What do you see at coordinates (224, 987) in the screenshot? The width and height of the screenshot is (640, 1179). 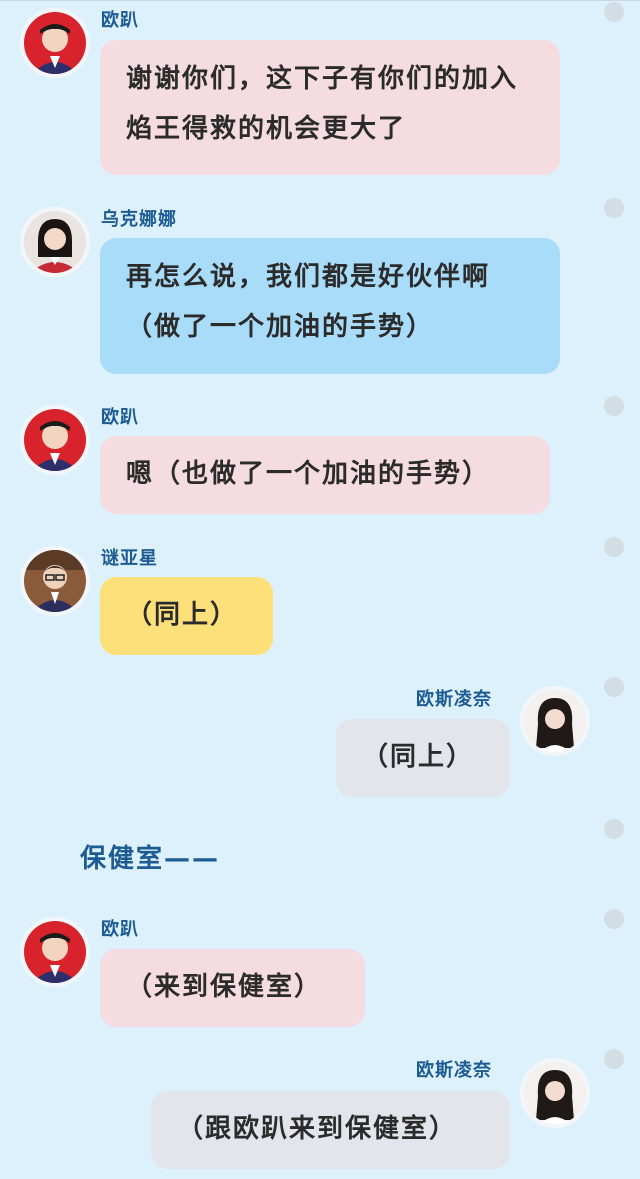 I see `message-text: （来到保健室）` at bounding box center [224, 987].